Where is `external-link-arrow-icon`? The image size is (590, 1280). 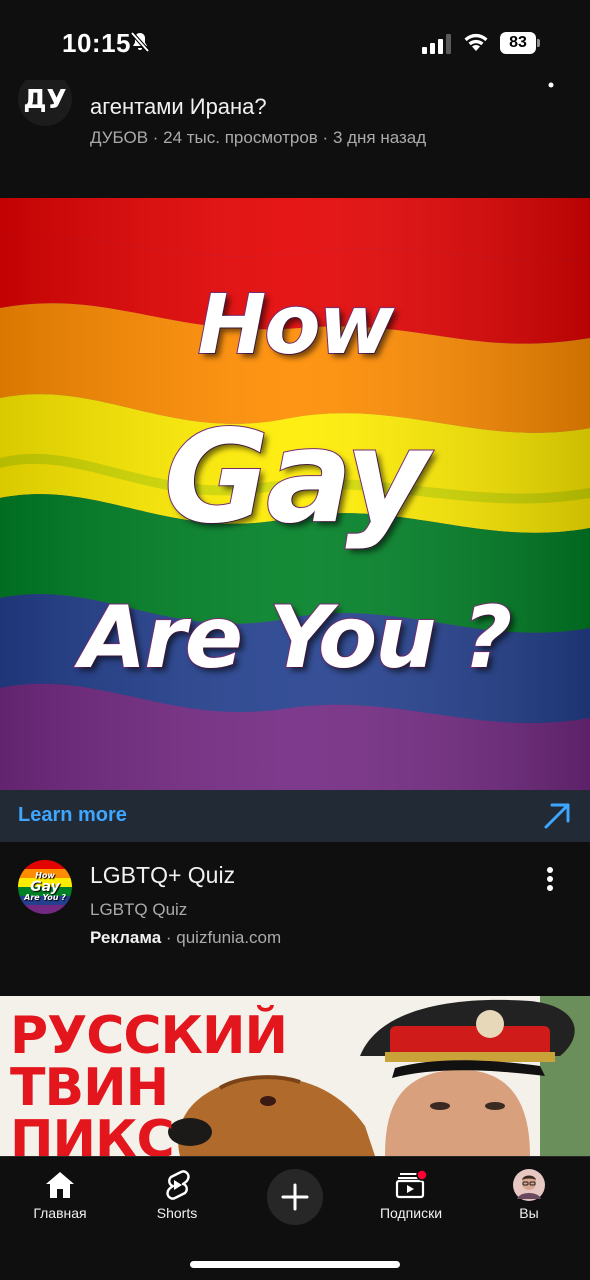 external-link-arrow-icon is located at coordinates (557, 816).